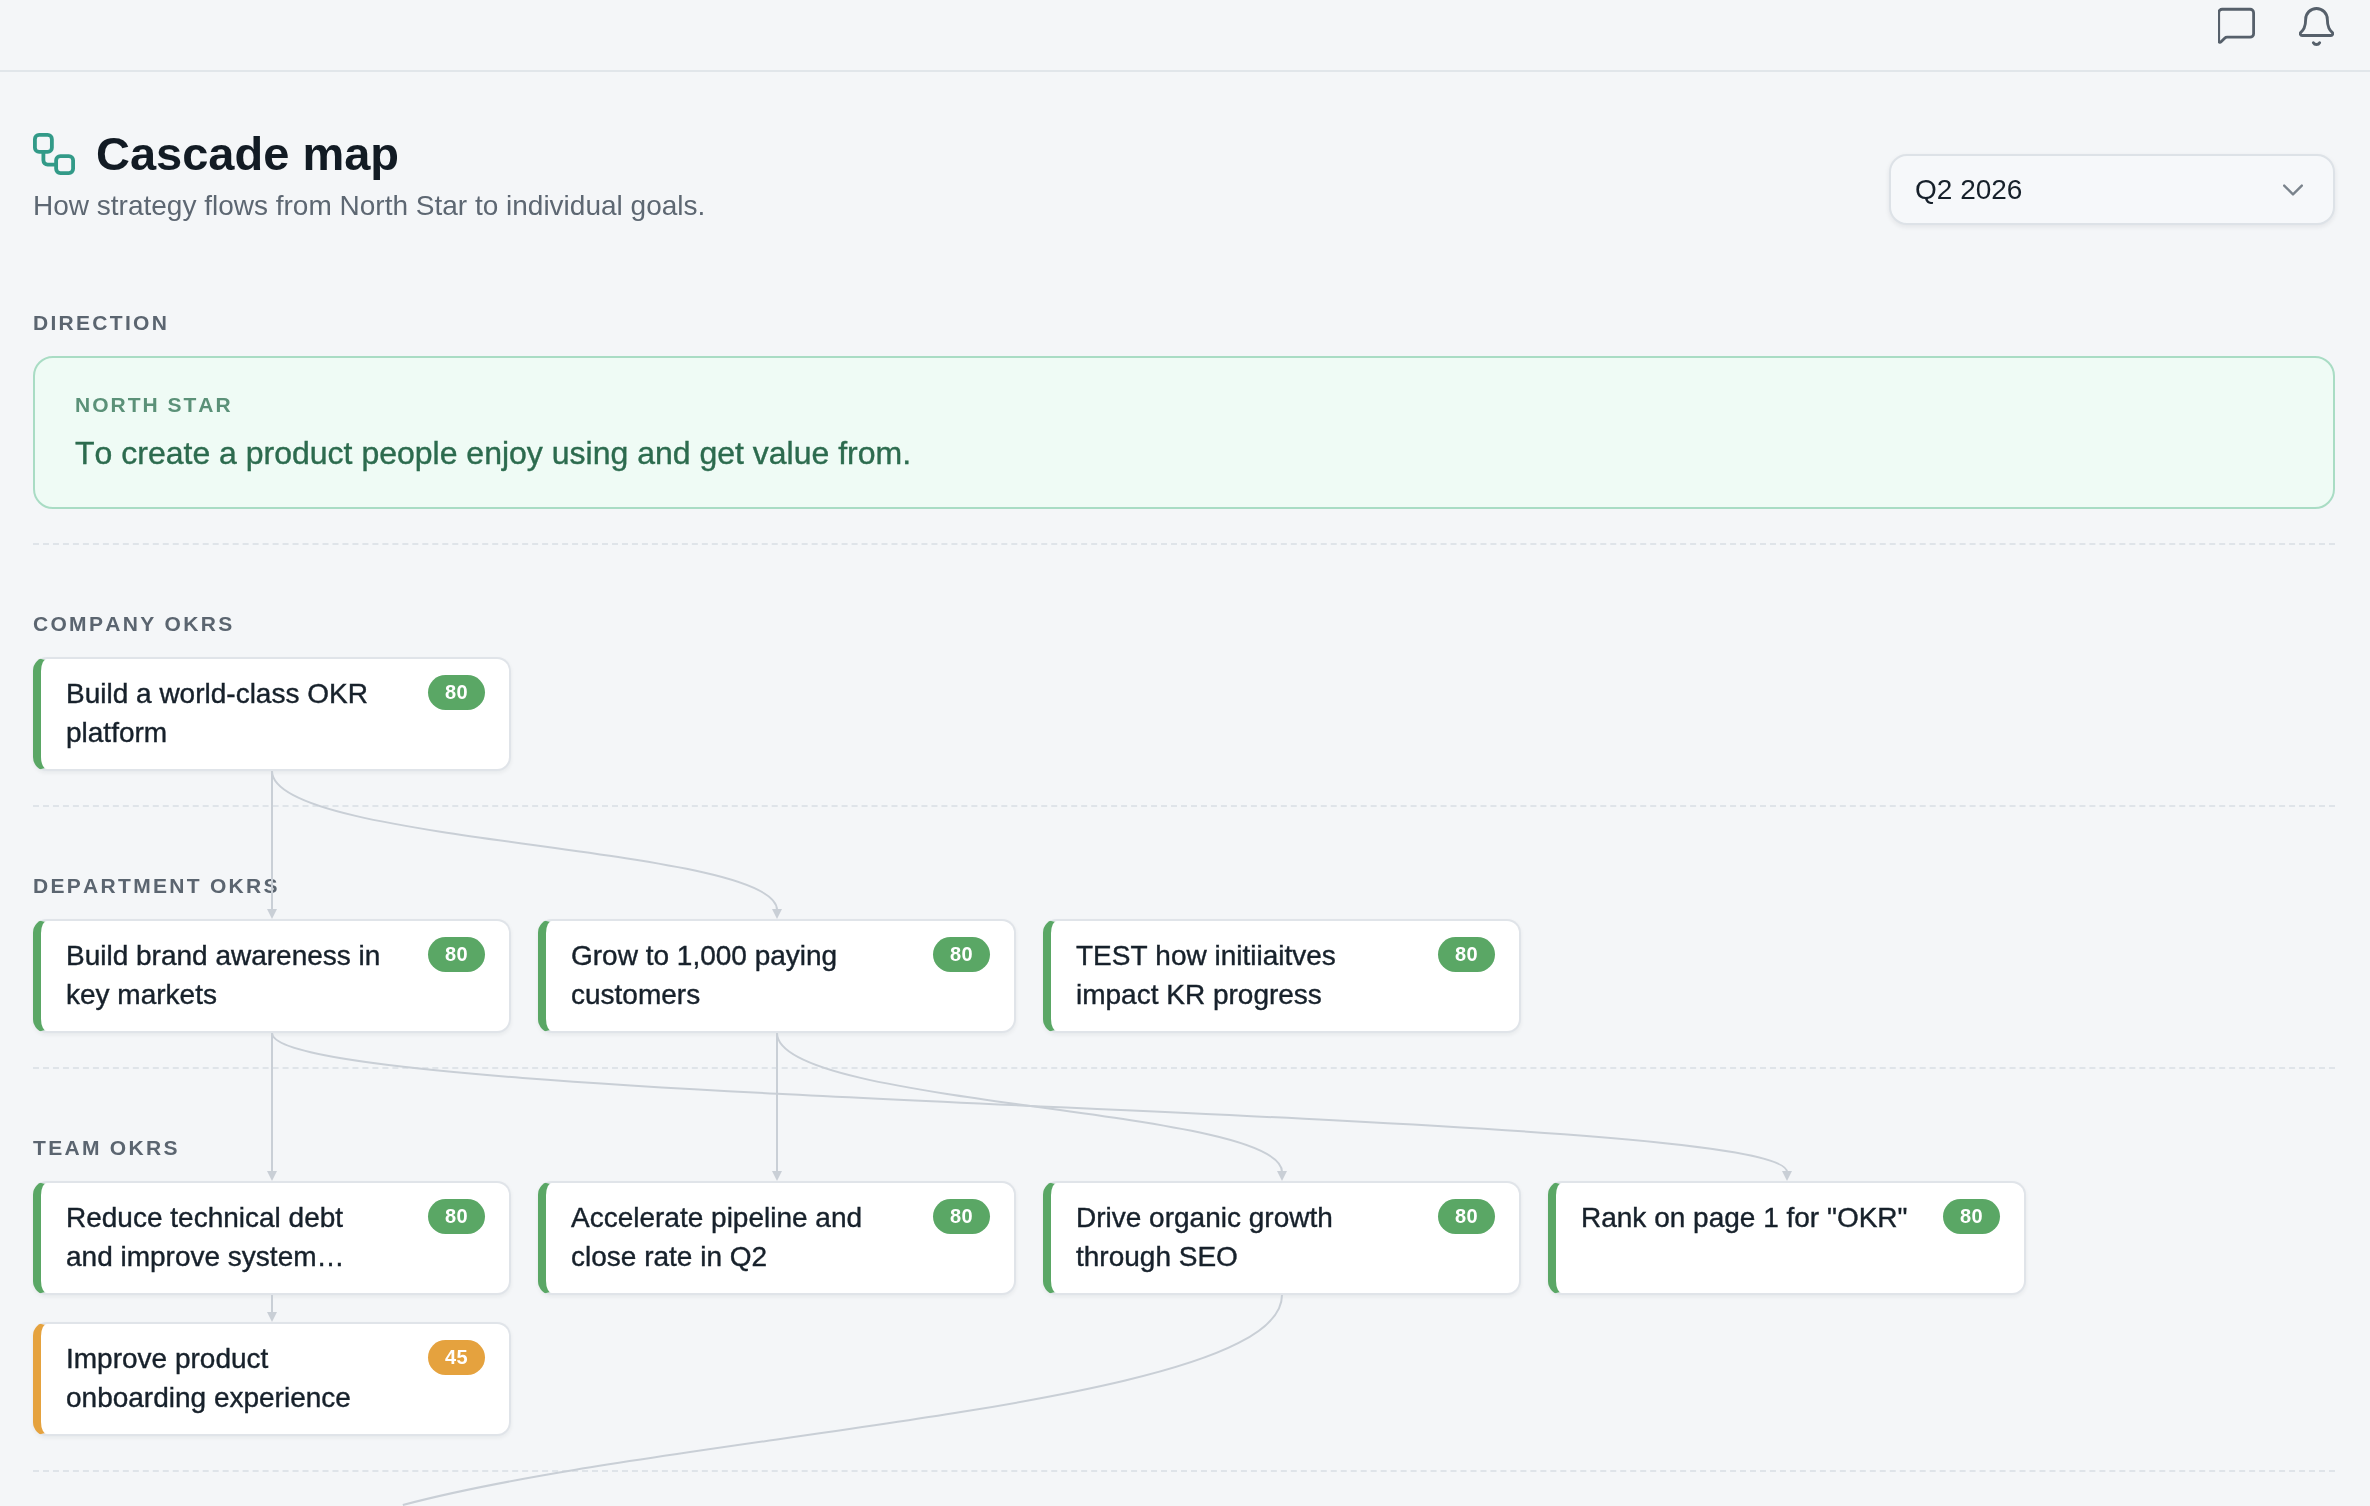 This screenshot has height=1506, width=2370. Describe the element at coordinates (101, 323) in the screenshot. I see `section-label: DIRECTION` at that location.